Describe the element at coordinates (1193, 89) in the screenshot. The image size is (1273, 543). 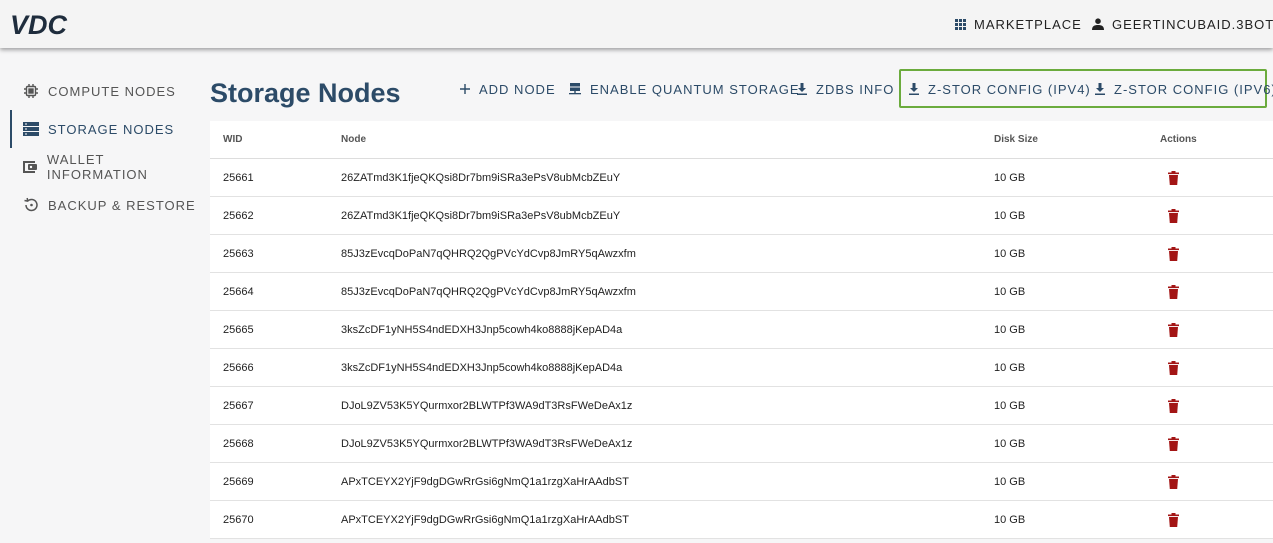
I see `zstor-ipv6-label: Z-STOR CONFIG (IPV6)` at that location.